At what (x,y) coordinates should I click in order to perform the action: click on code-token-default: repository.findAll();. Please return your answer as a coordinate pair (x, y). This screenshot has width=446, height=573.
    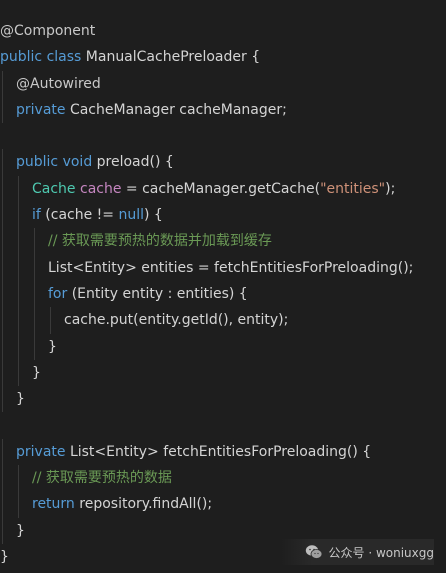
    Looking at the image, I should click on (146, 504).